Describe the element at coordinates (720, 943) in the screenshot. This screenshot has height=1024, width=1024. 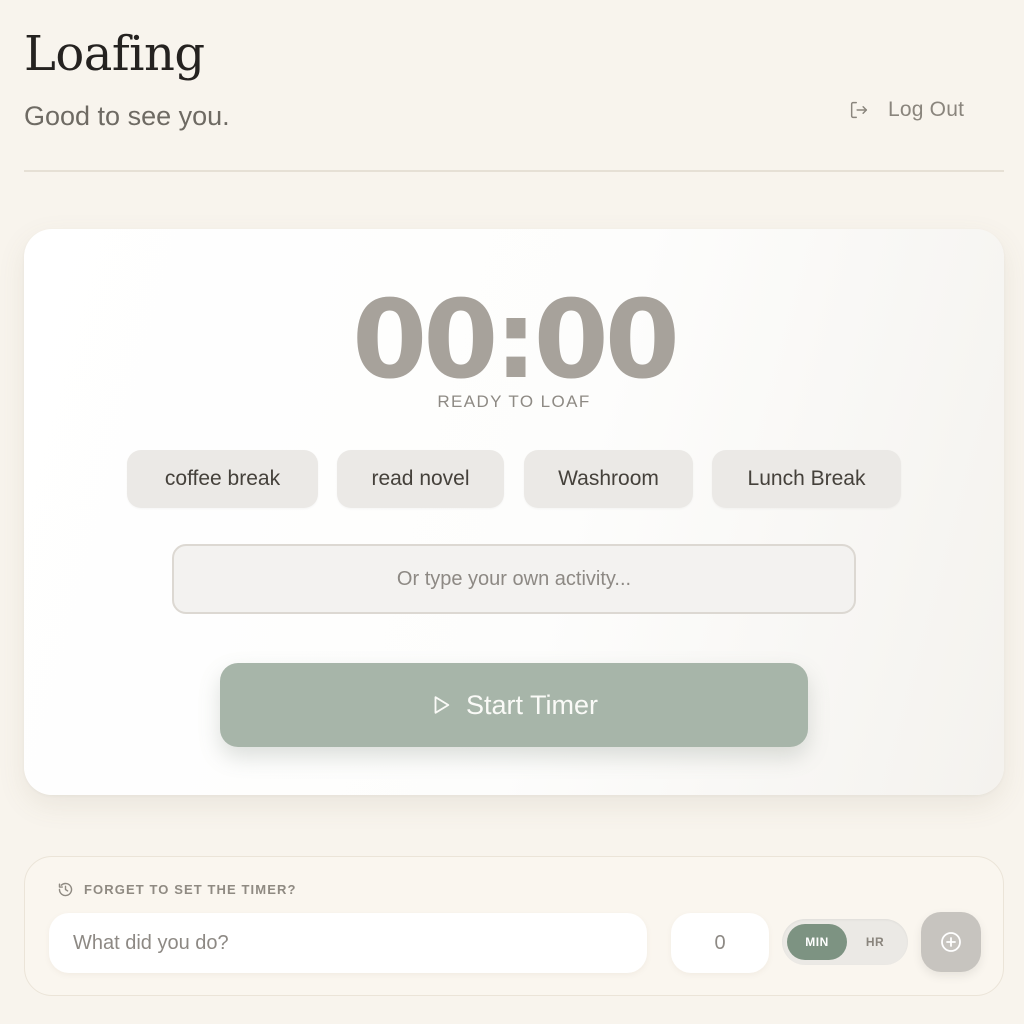
I see `duration-input` at that location.